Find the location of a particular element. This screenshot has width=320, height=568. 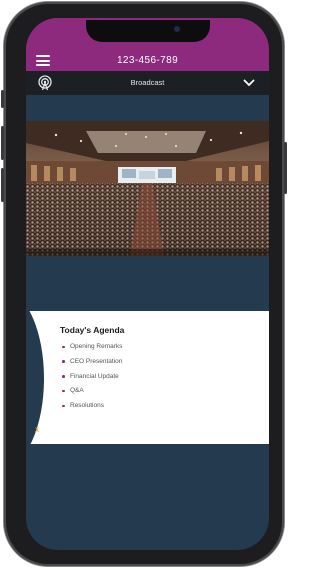

mute-switch is located at coordinates (2, 99).